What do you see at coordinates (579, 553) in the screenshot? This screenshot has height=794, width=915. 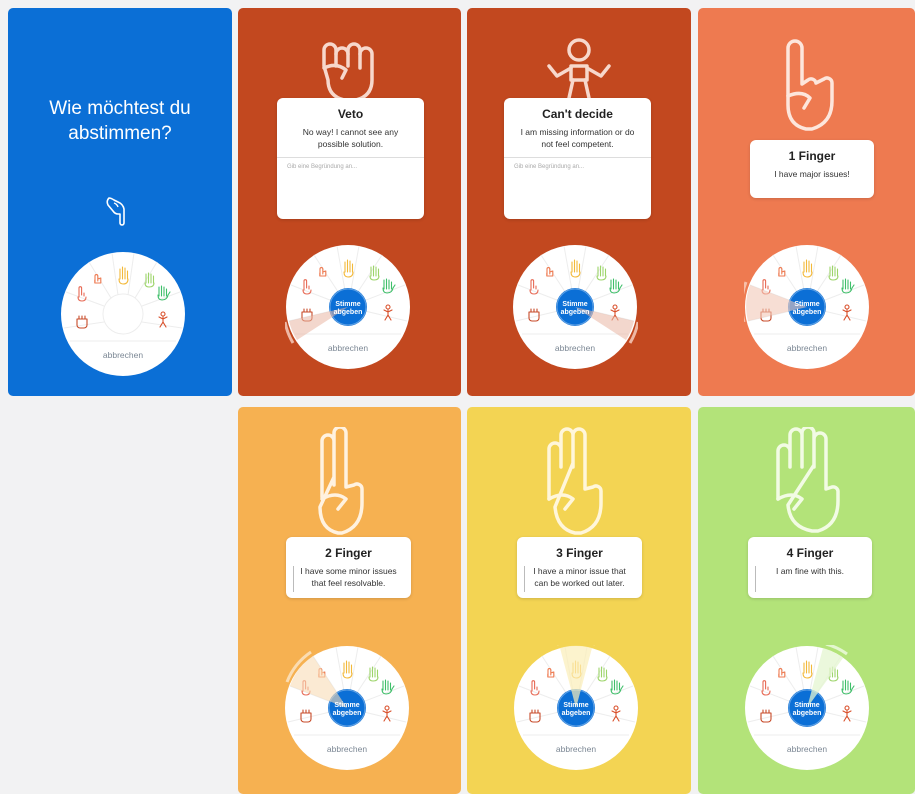 I see `finger3-title: 3 Finger` at bounding box center [579, 553].